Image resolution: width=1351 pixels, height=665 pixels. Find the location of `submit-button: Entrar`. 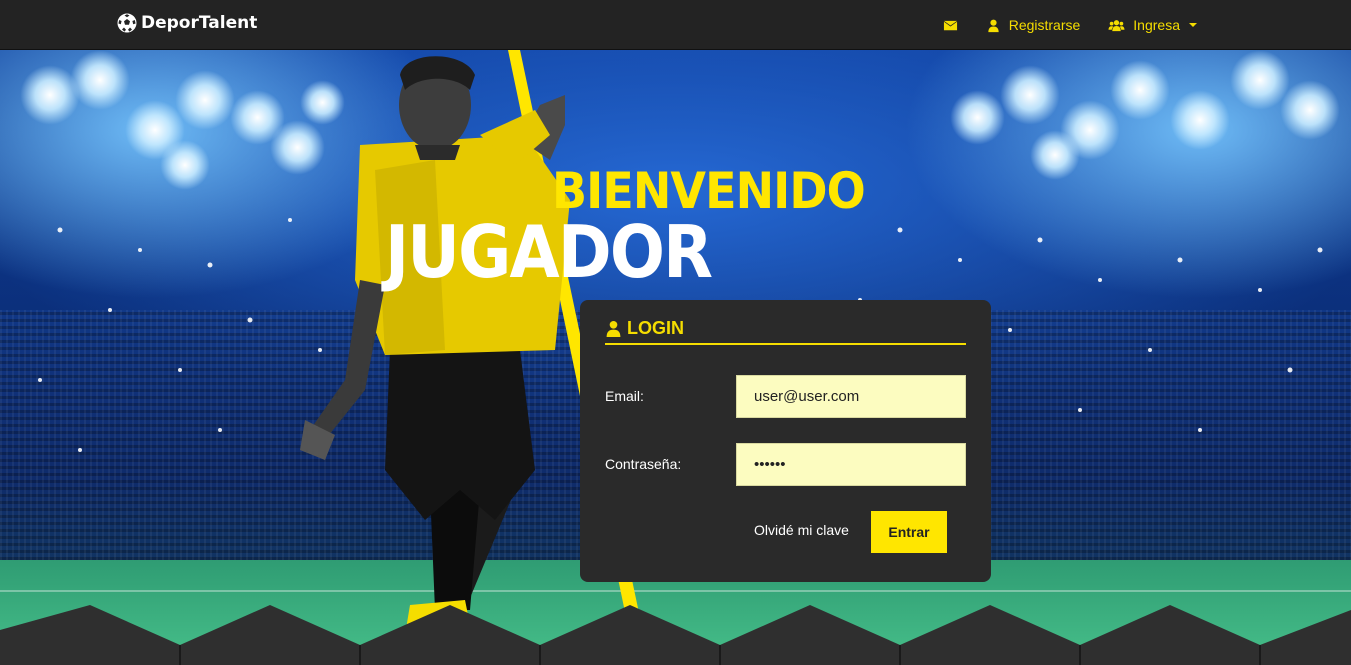

submit-button: Entrar is located at coordinates (909, 532).